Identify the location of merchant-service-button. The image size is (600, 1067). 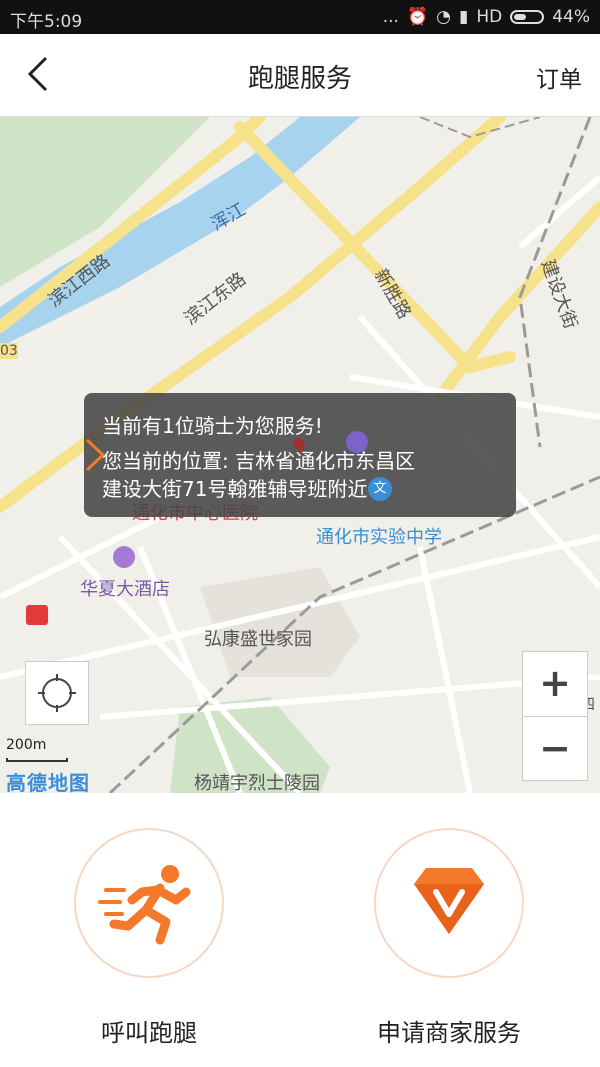
(449, 903).